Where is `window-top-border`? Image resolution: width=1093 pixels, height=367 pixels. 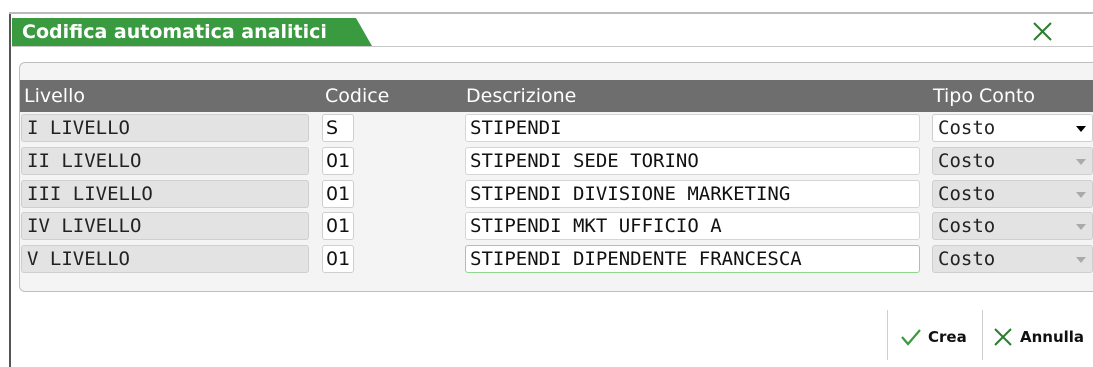 window-top-border is located at coordinates (551, 13).